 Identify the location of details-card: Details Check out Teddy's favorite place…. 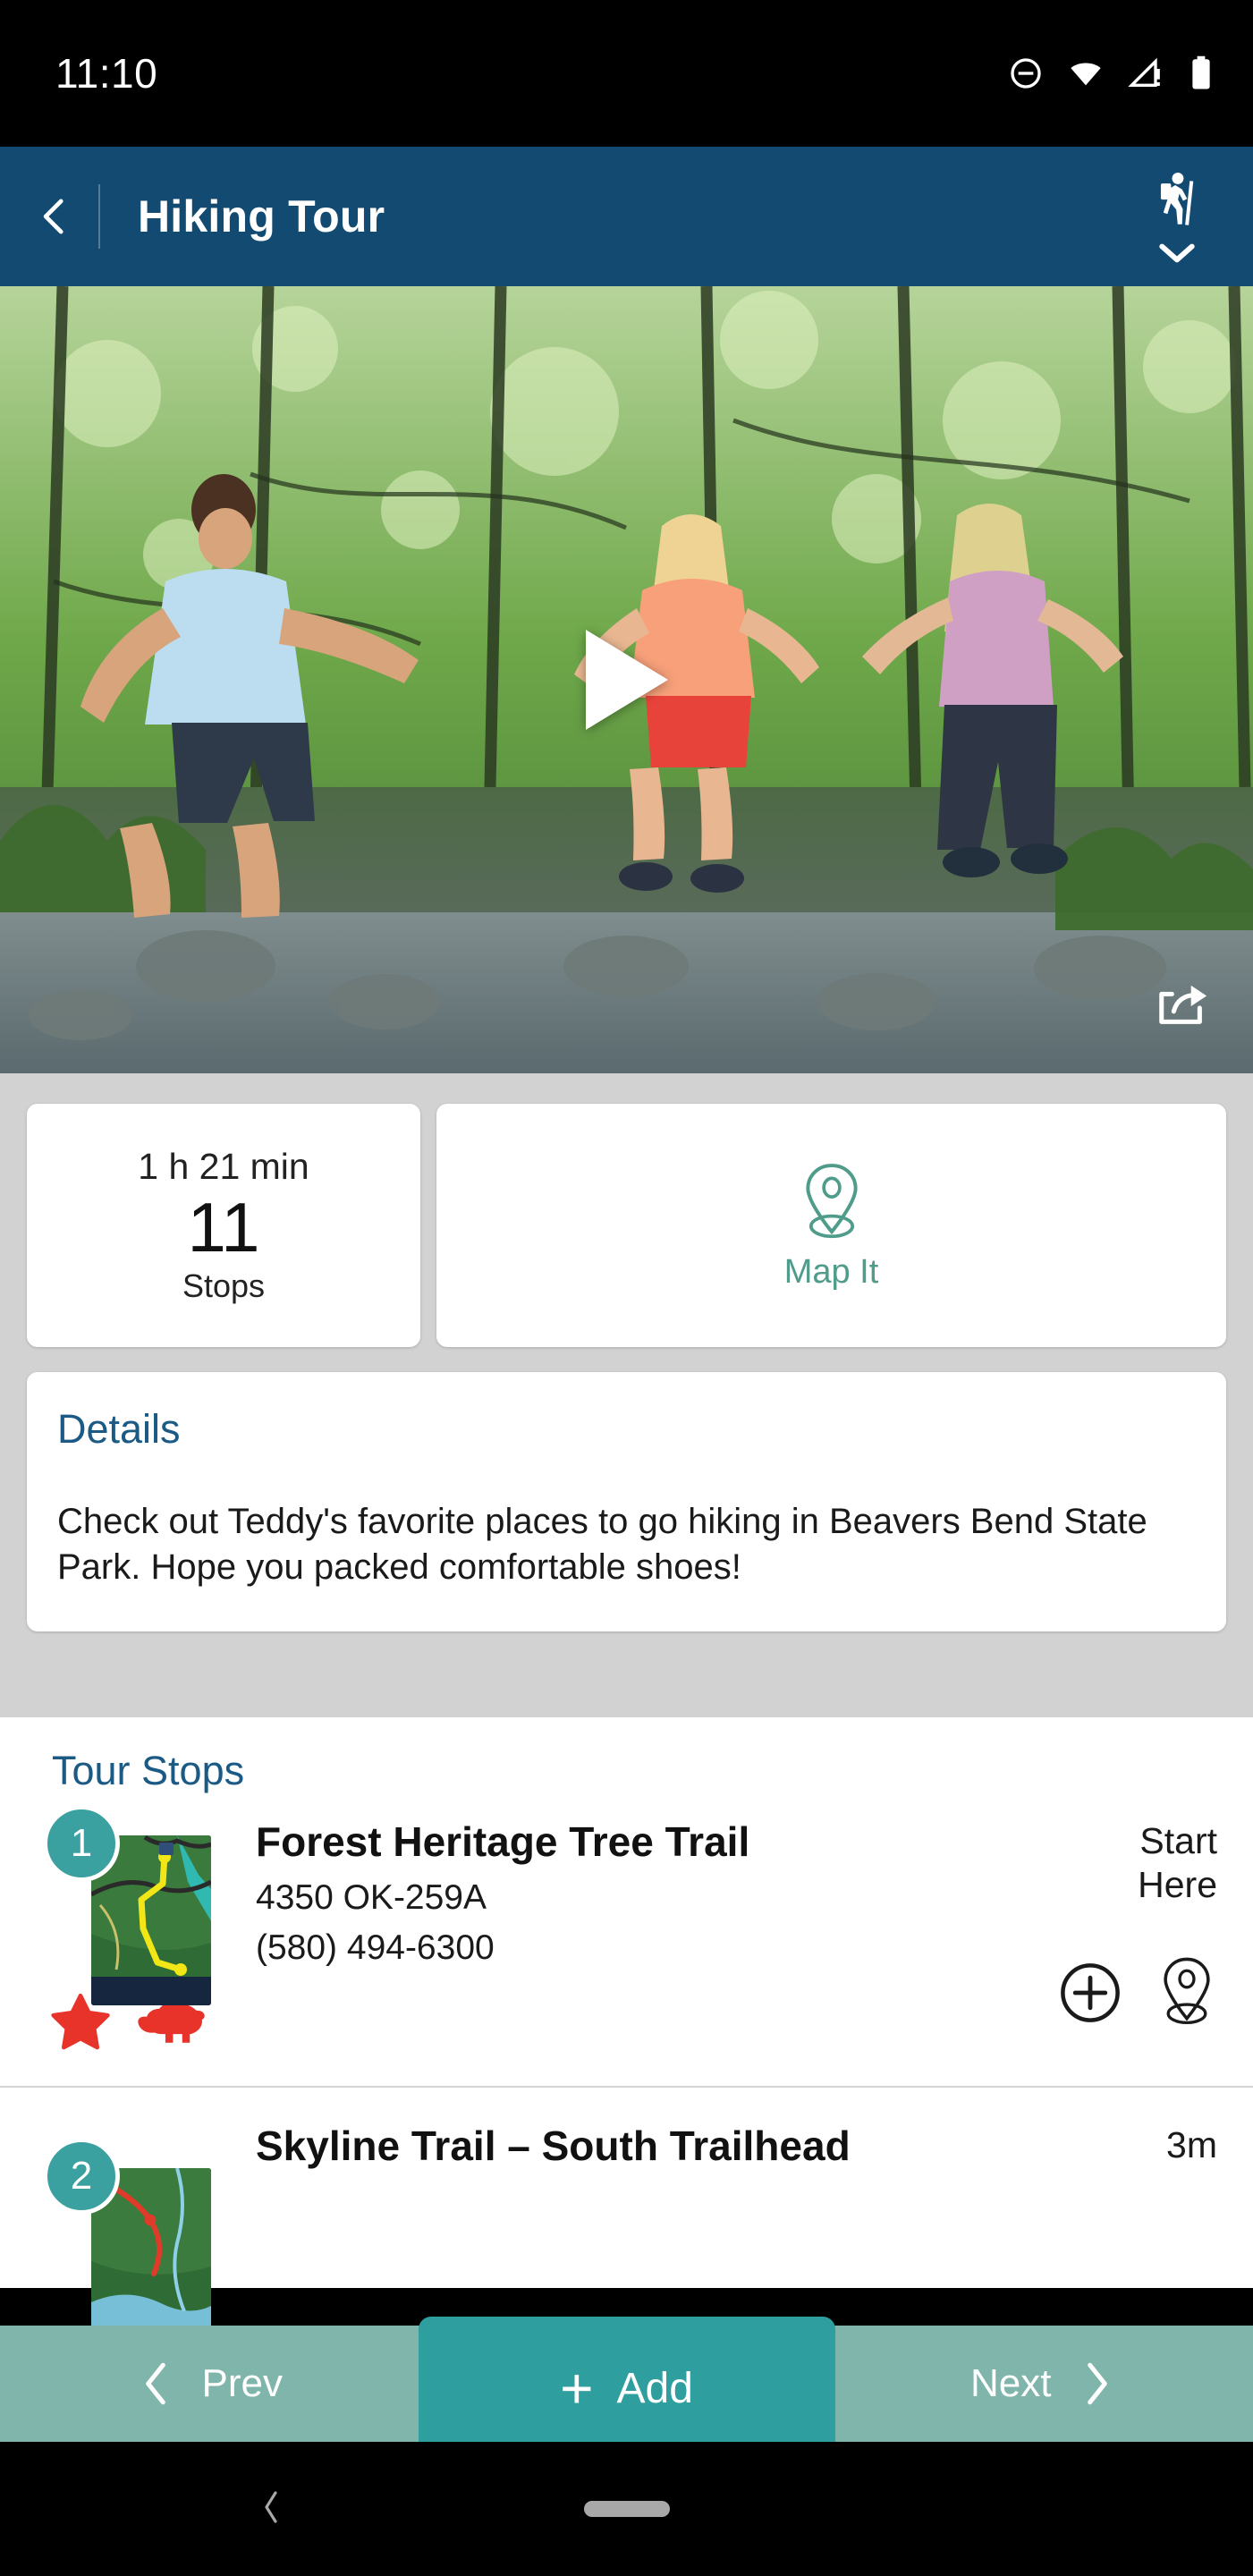
(626, 1502).